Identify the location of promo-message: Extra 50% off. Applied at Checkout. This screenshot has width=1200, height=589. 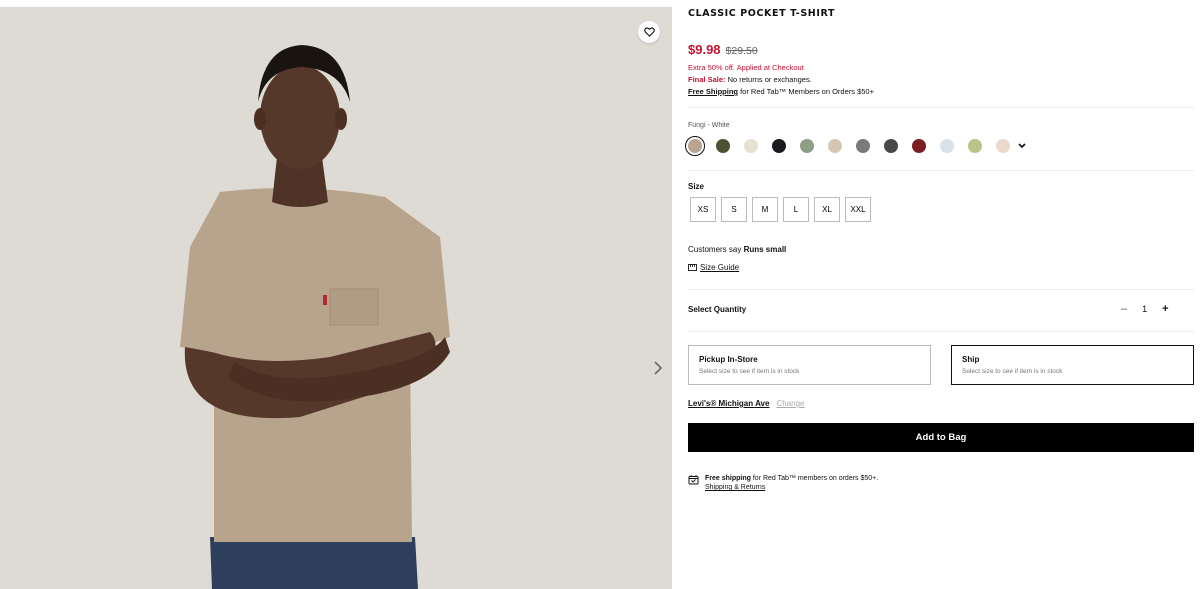
(746, 67).